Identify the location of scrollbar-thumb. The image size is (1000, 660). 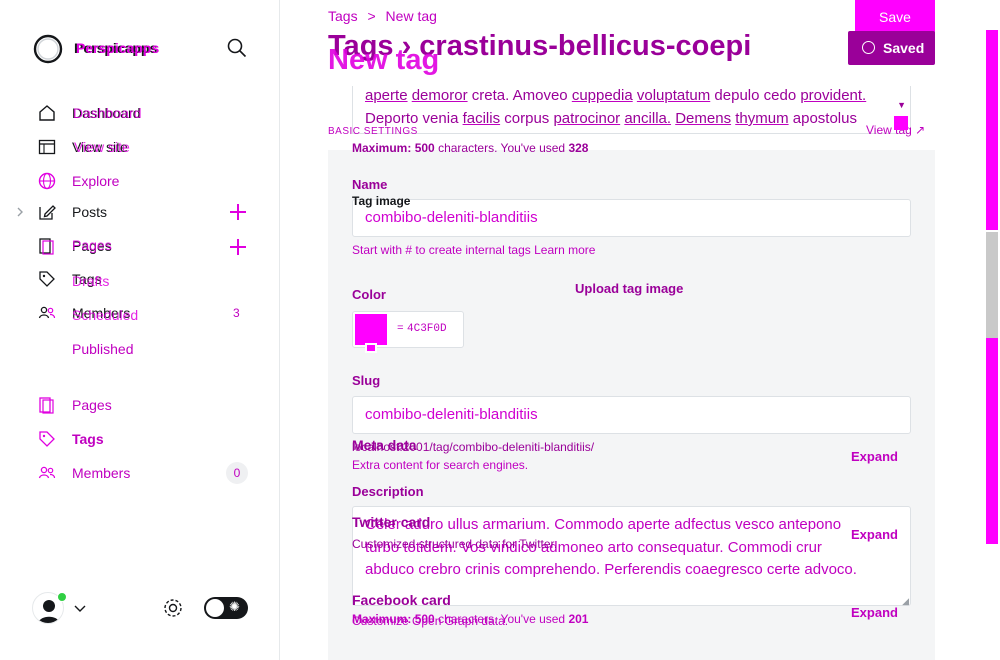
(992, 130).